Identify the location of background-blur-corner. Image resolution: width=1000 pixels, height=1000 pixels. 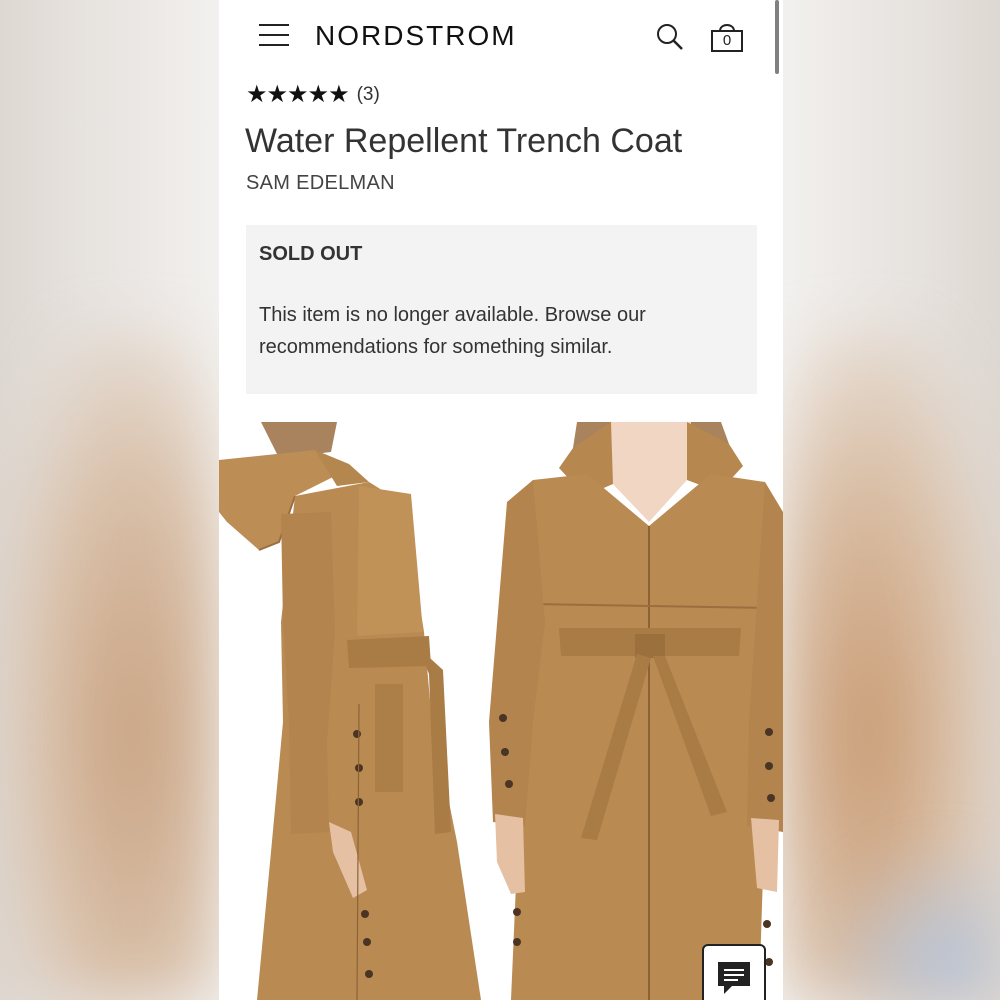
(910, 920).